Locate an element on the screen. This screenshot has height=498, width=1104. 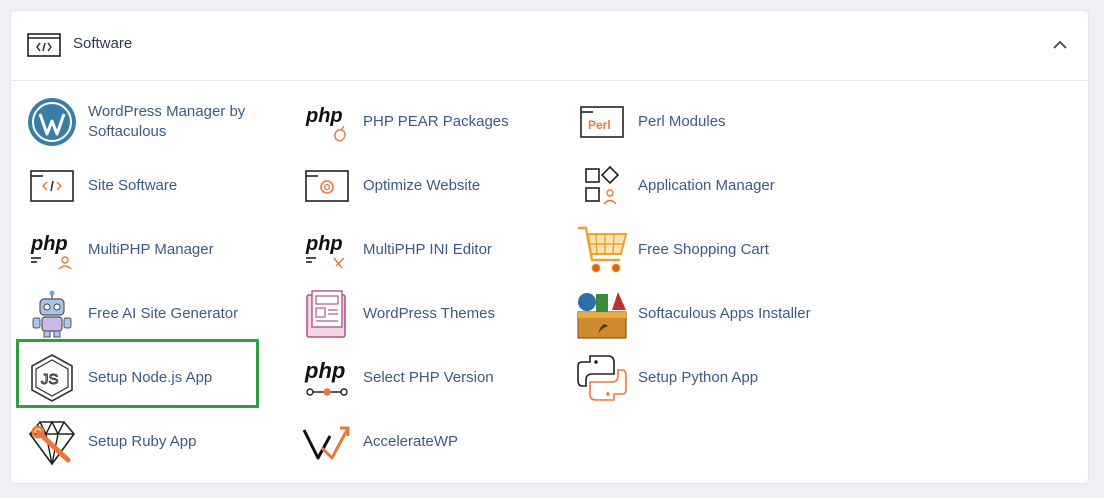
softaculous-apps-installer-link: Softaculous Apps Installer is located at coordinates (693, 314).